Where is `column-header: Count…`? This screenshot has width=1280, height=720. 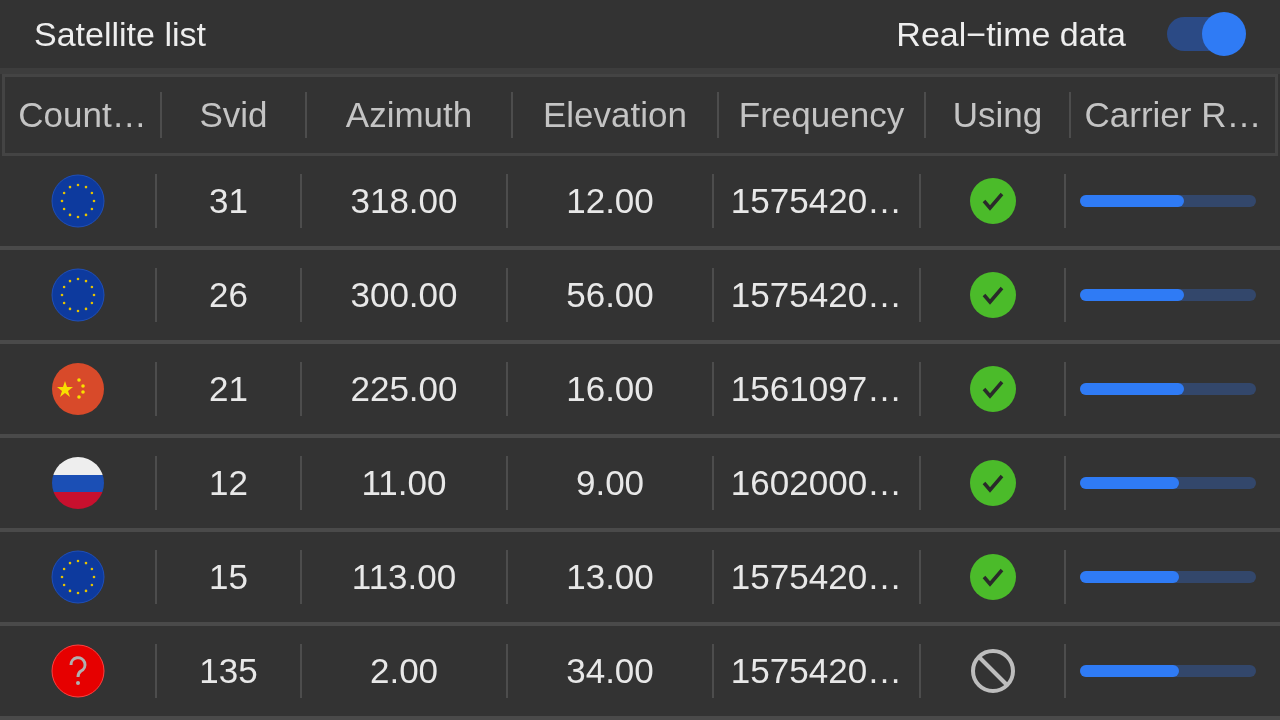
column-header: Count… is located at coordinates (82, 115).